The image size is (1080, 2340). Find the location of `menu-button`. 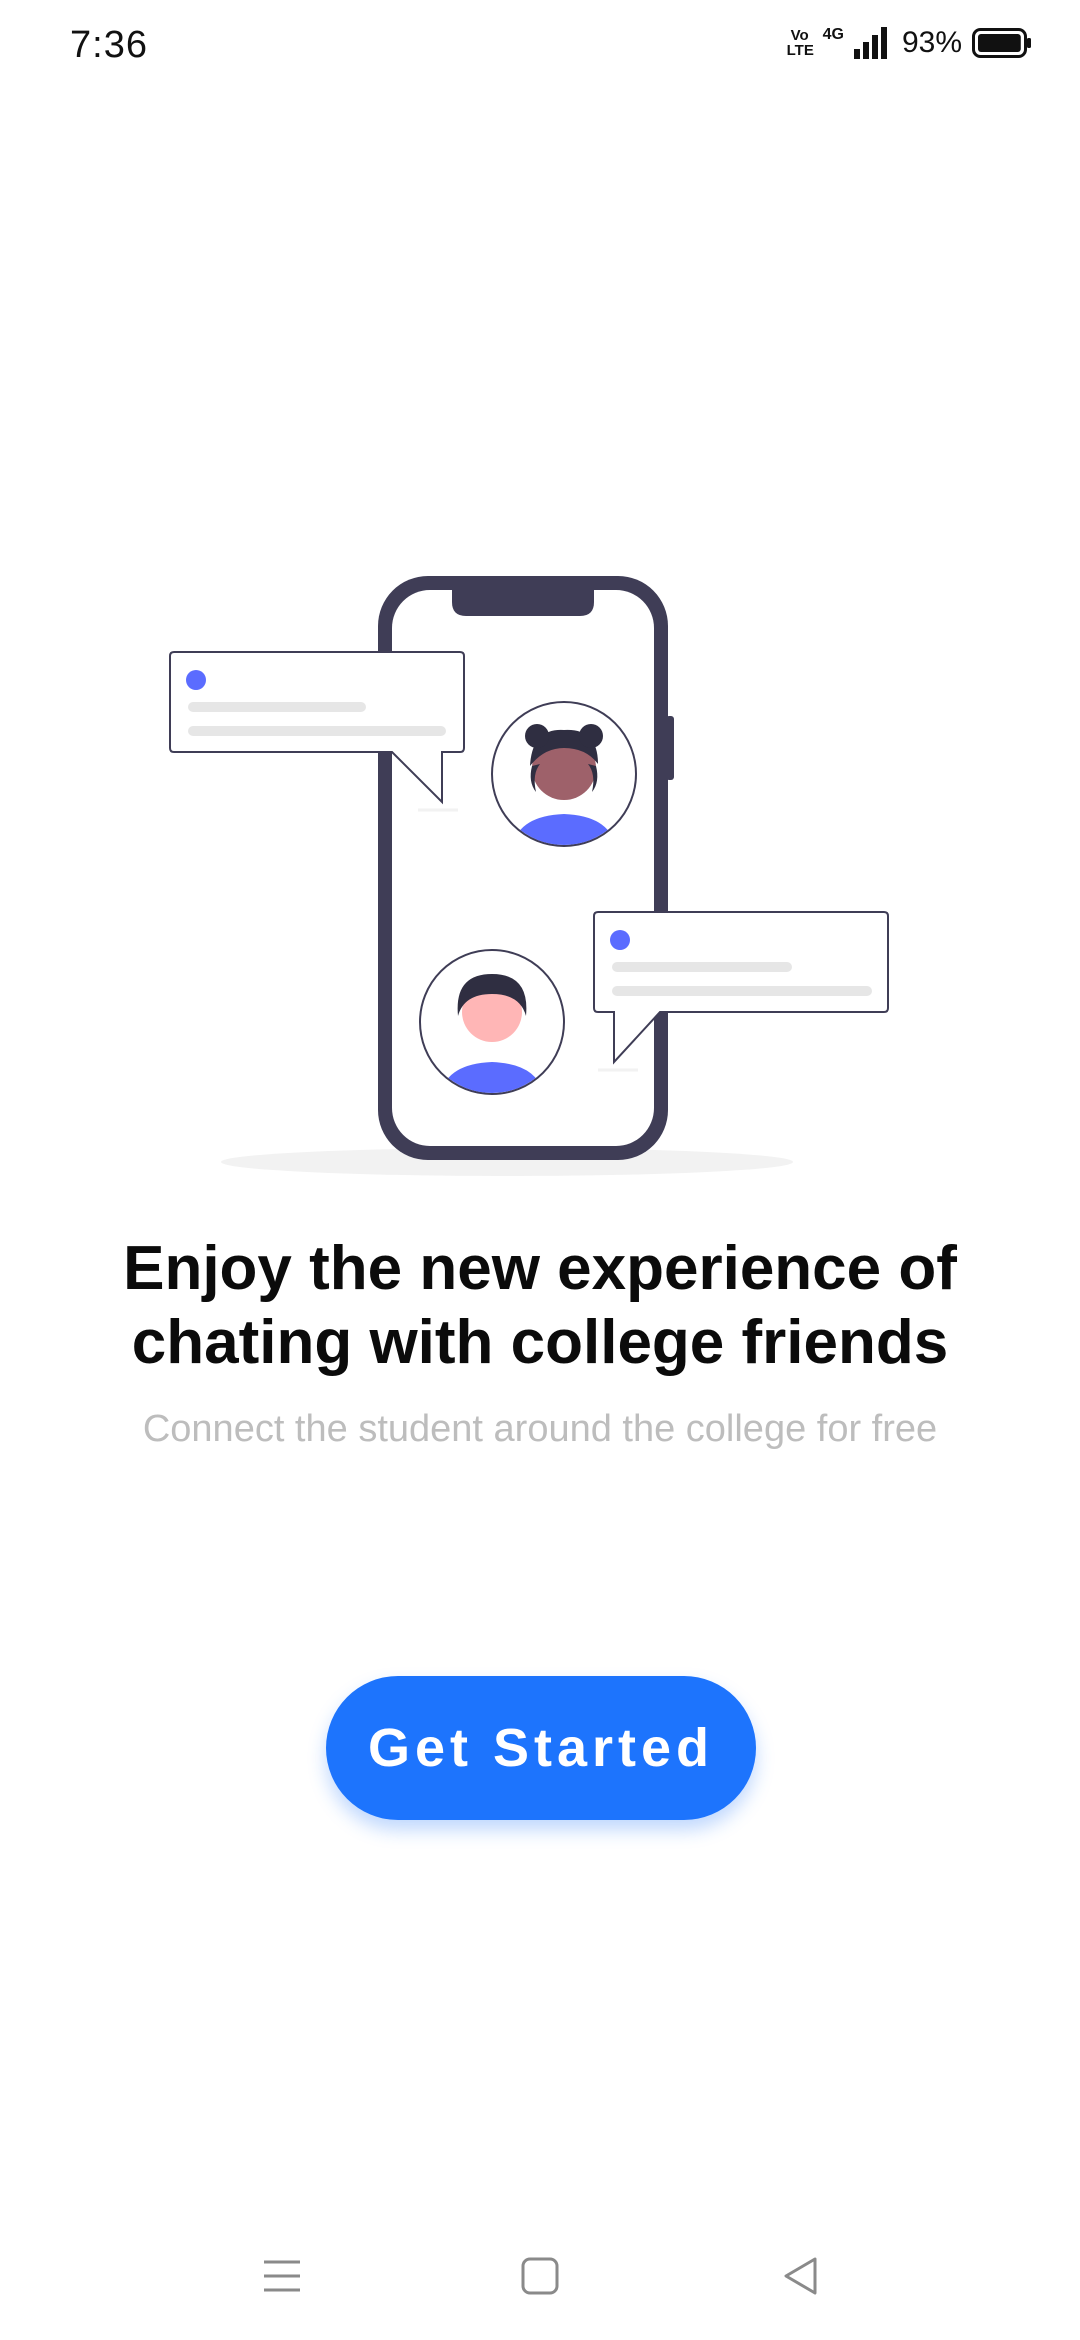

menu-button is located at coordinates (282, 2276).